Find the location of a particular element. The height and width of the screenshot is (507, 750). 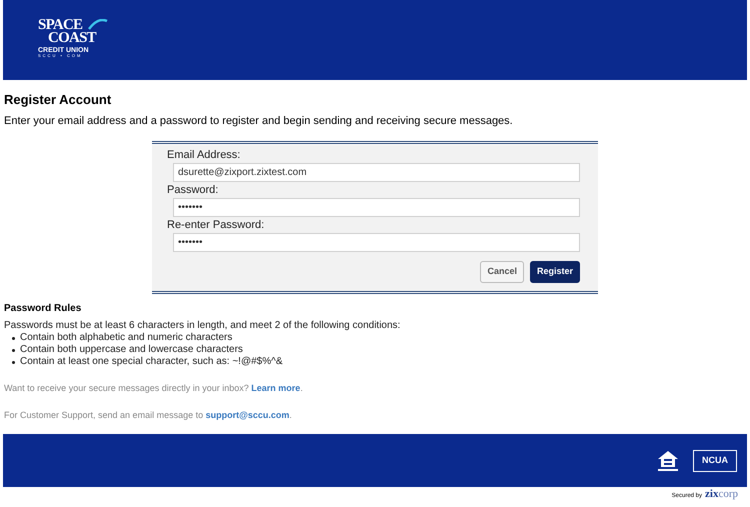

logo-text: SPACE is located at coordinates (60, 25).